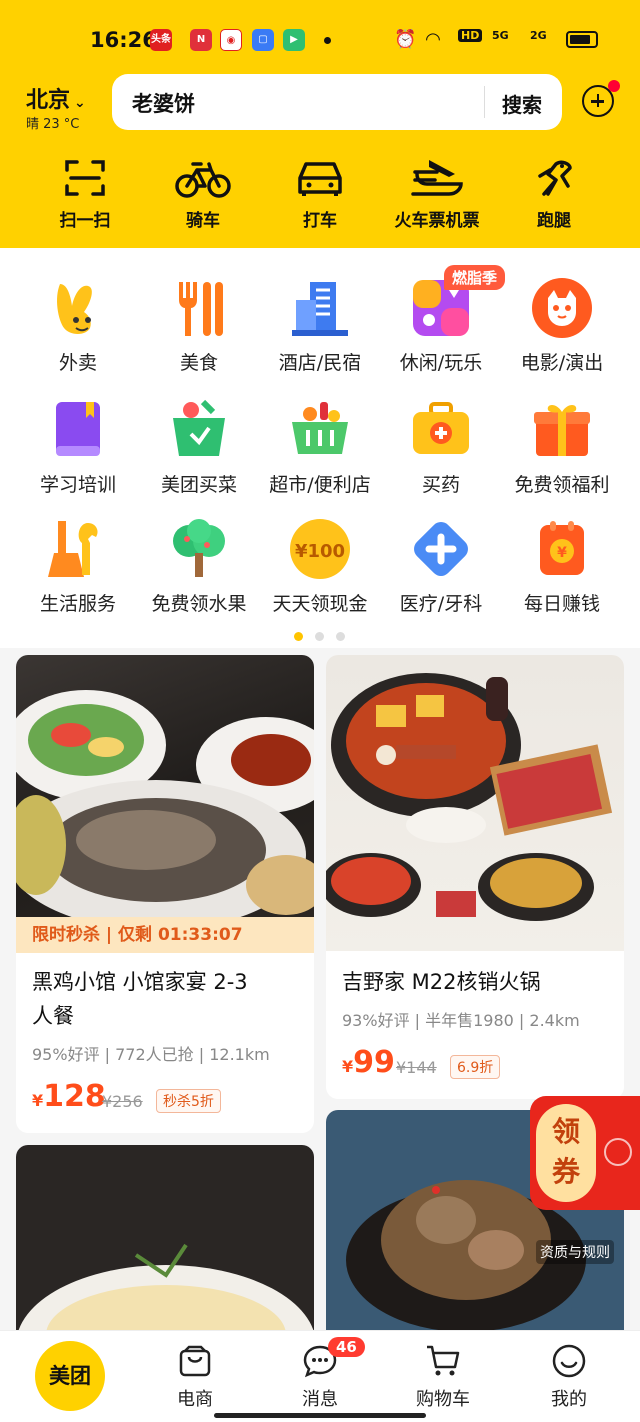 This screenshot has width=640, height=1422. What do you see at coordinates (554, 192) in the screenshot?
I see `quick-errand: 跑腿` at bounding box center [554, 192].